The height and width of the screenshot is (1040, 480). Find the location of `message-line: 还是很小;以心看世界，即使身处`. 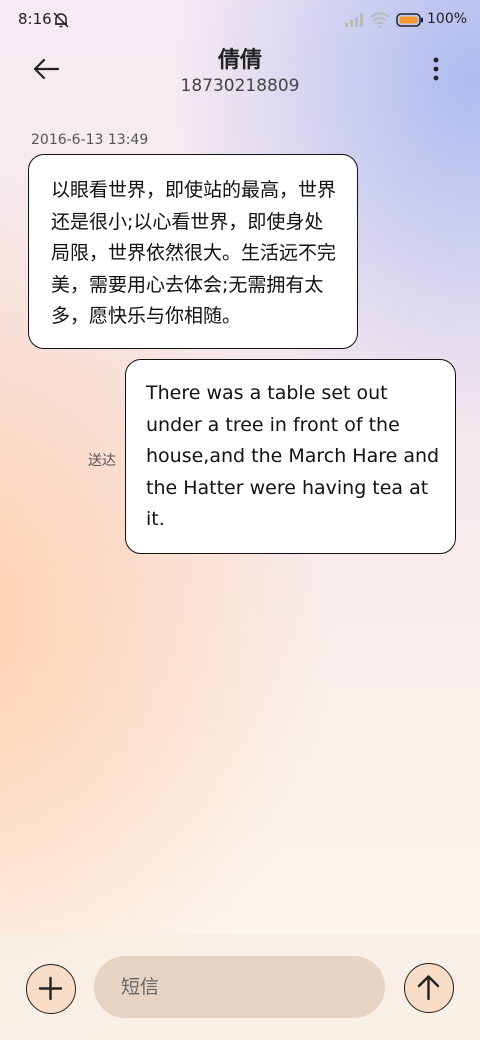

message-line: 还是很小;以心看世界，即使身处 is located at coordinates (187, 221).